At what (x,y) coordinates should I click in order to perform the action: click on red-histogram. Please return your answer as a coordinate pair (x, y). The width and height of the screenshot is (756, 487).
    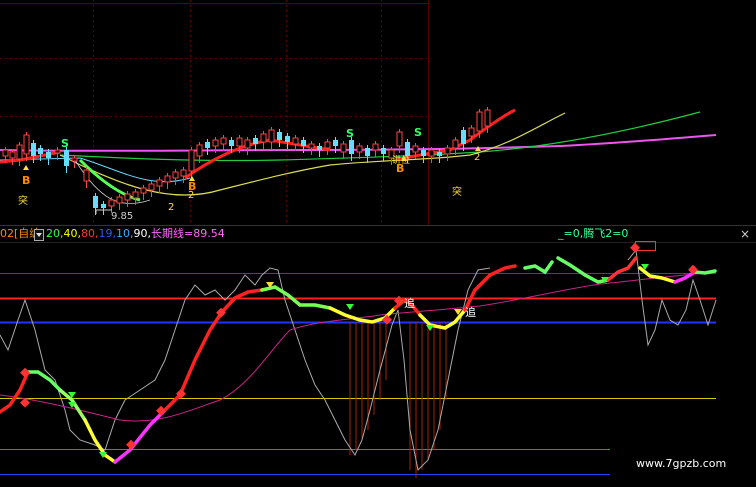
    Looking at the image, I should click on (398, 400).